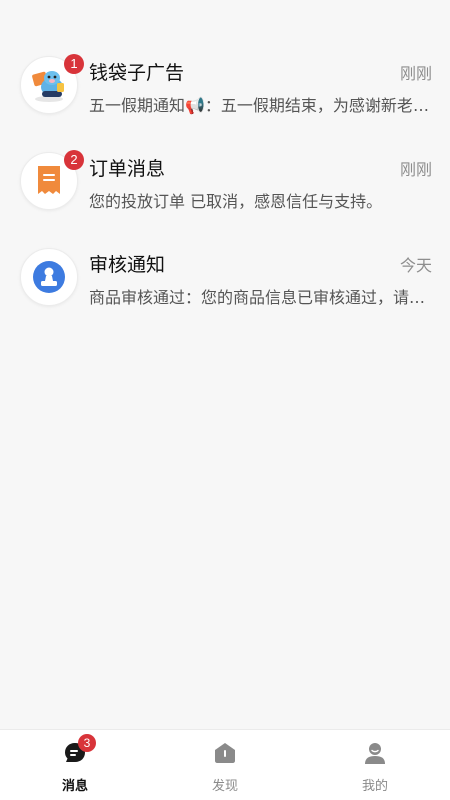 This screenshot has height=800, width=450. I want to click on discover-house-icon, so click(225, 753).